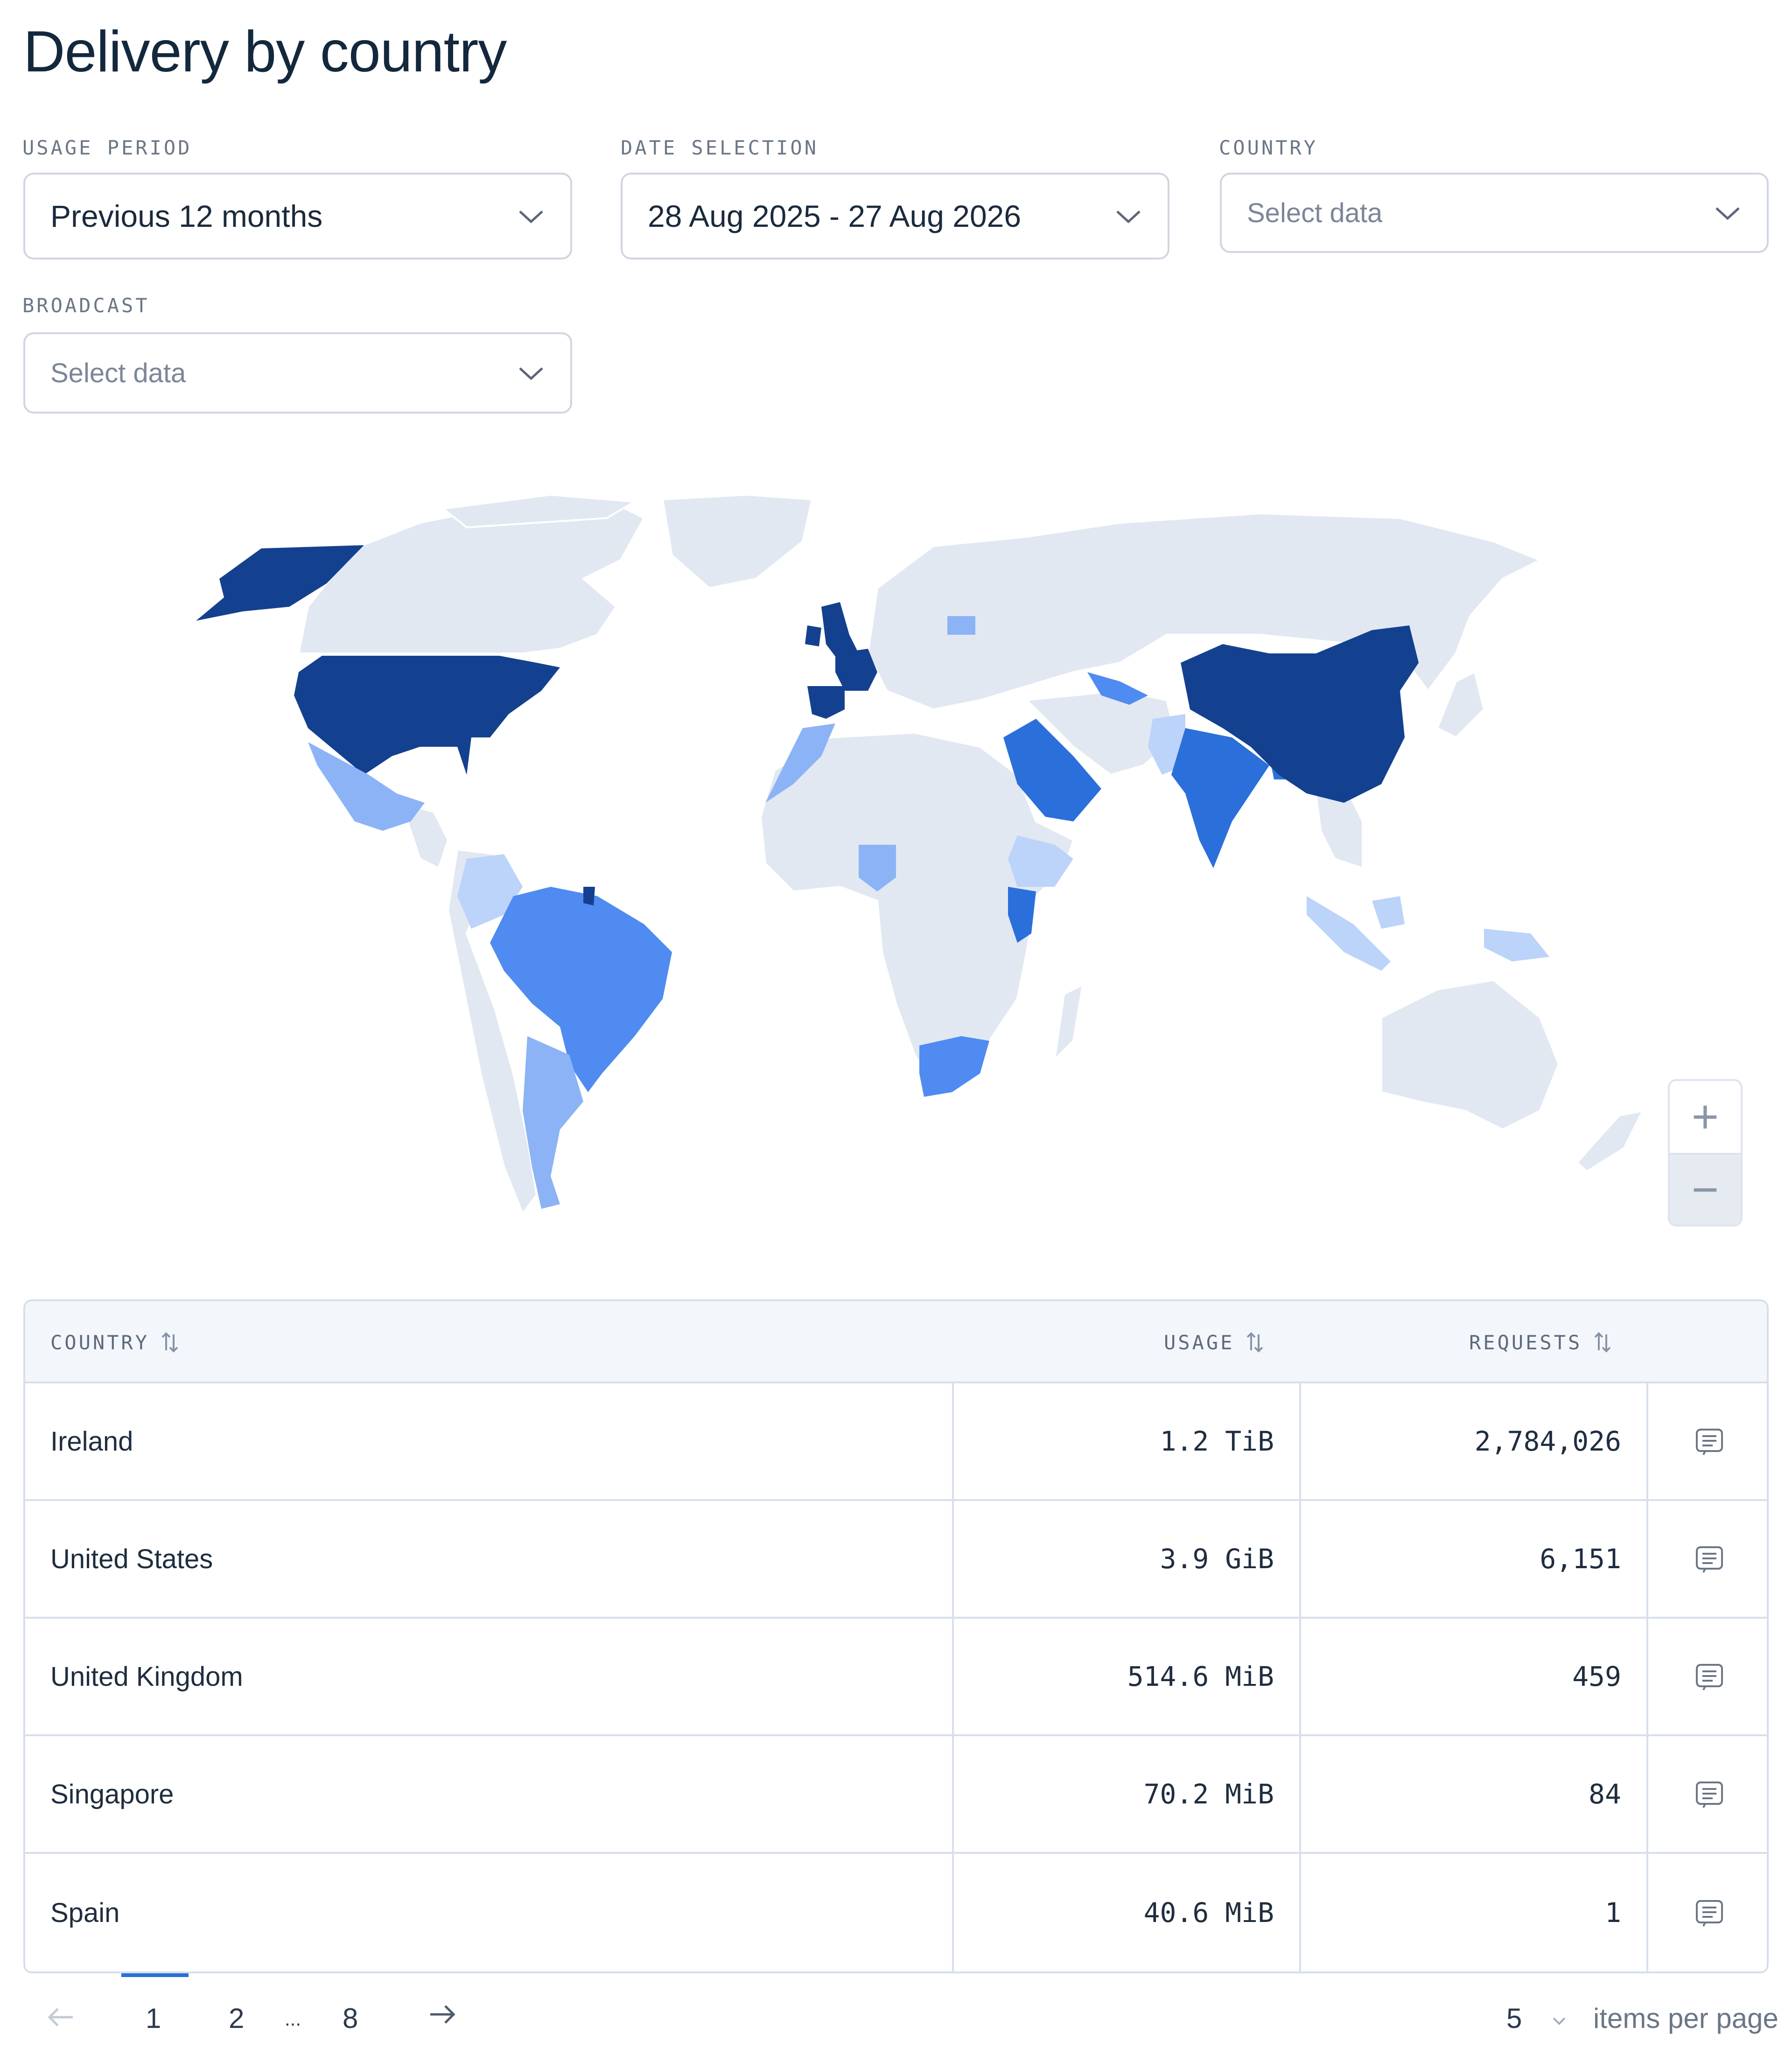  Describe the element at coordinates (61, 2017) in the screenshot. I see `arrow-left-icon` at that location.